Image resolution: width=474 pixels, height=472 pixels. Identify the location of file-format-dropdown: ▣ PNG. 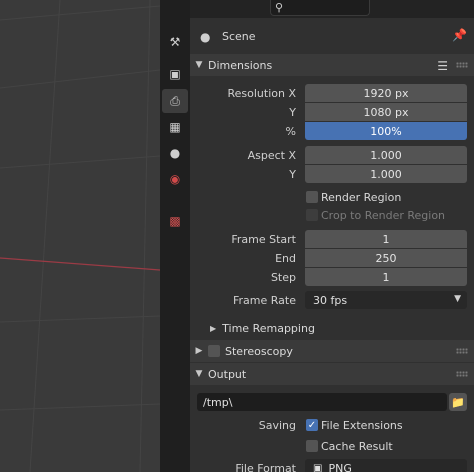
(386, 465).